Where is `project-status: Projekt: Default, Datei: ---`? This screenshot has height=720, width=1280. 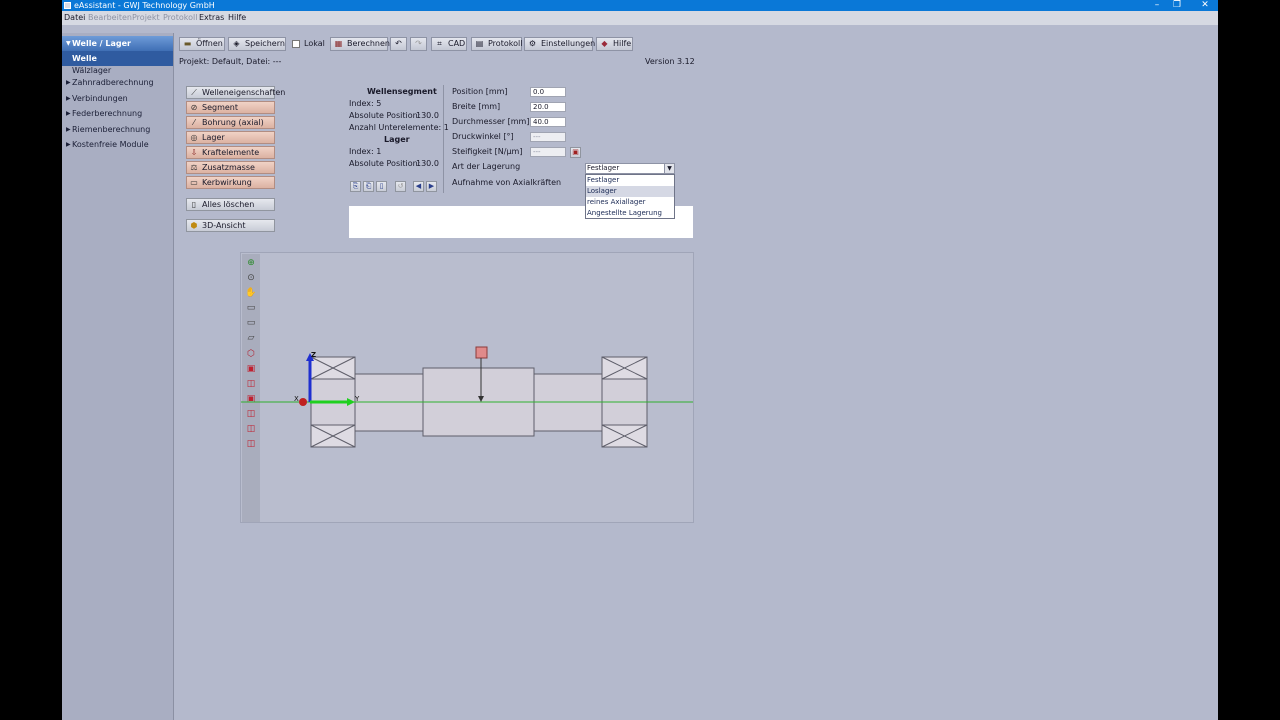 project-status: Projekt: Default, Datei: --- is located at coordinates (230, 61).